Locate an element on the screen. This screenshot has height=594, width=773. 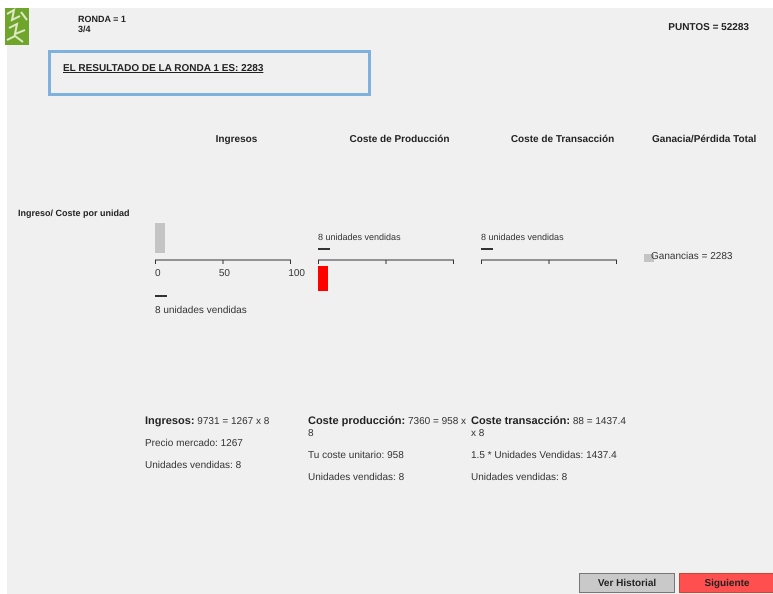
column-heading: Coste de Transacción is located at coordinates (563, 140).